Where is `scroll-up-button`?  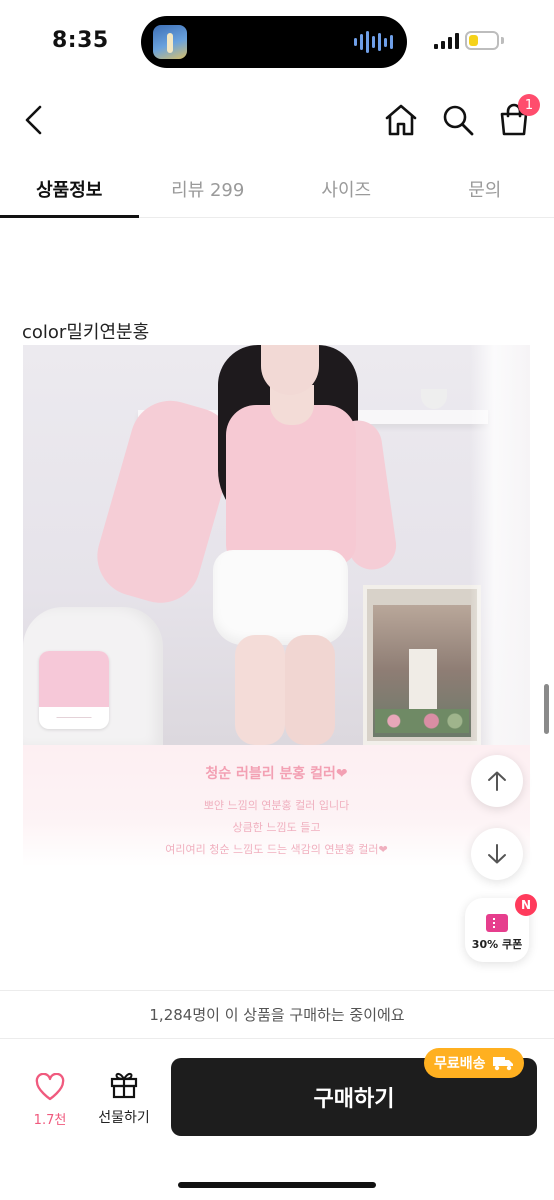 scroll-up-button is located at coordinates (497, 781).